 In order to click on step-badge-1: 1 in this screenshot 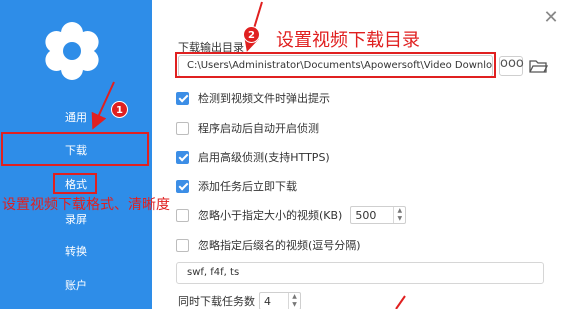, I will do `click(119, 109)`.